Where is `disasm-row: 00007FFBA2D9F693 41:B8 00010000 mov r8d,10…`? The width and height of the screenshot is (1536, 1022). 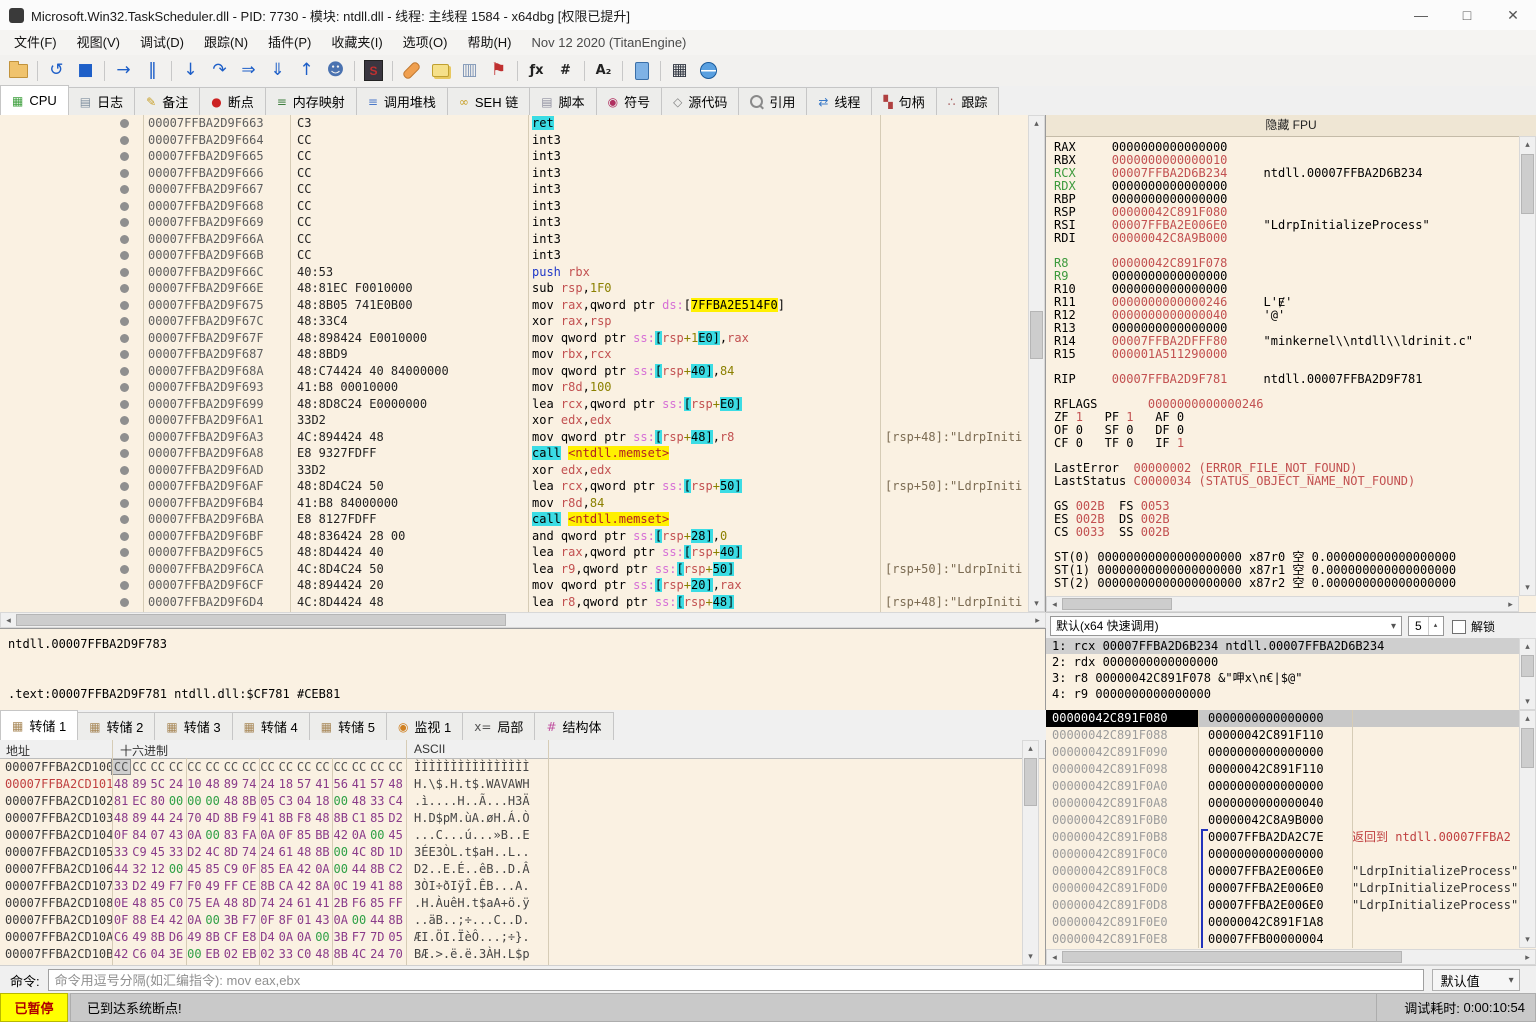
disasm-row: 00007FFBA2D9F693 41:B8 00010000 mov r8d,10… is located at coordinates (513, 387).